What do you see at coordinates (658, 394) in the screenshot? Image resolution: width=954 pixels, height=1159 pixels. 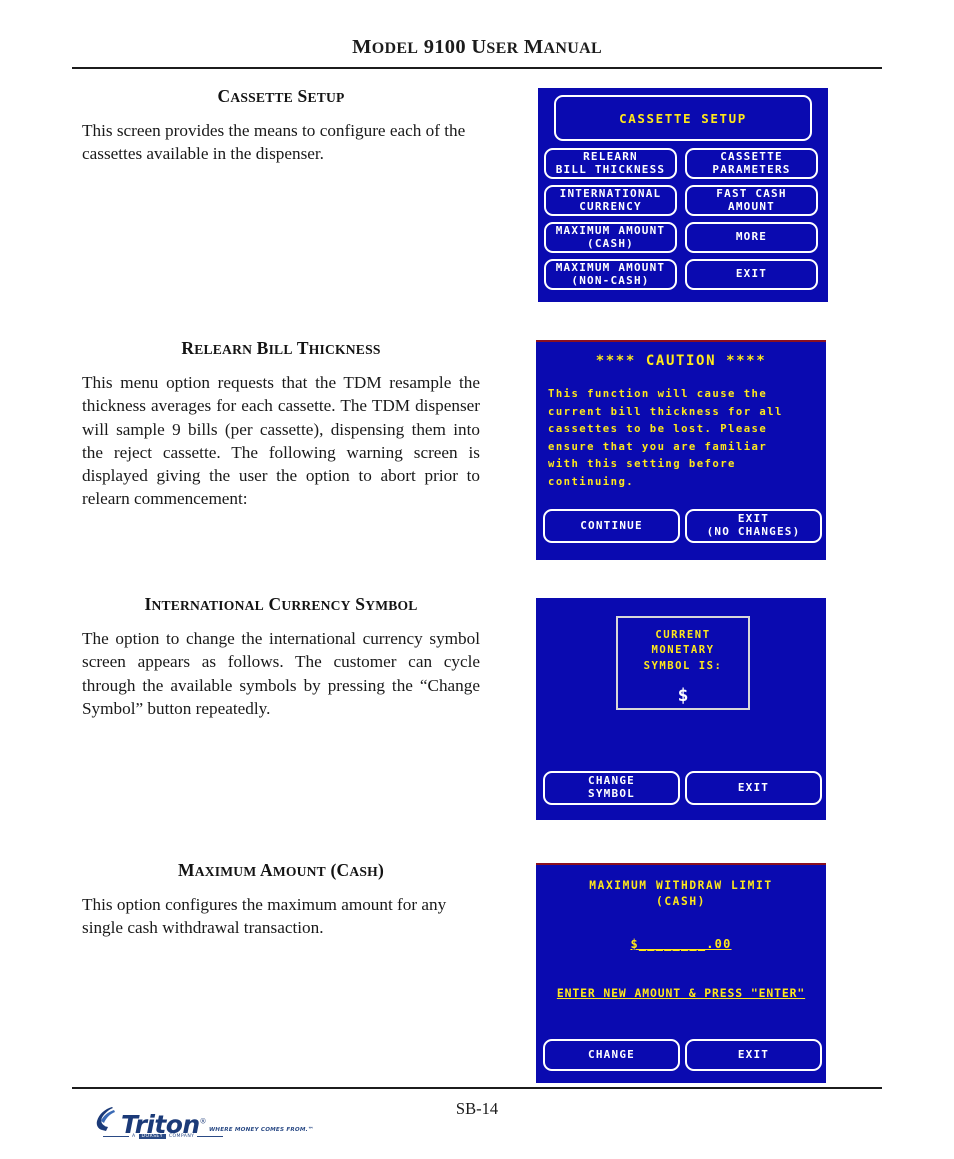 I see `caution-line: This function will cause the` at bounding box center [658, 394].